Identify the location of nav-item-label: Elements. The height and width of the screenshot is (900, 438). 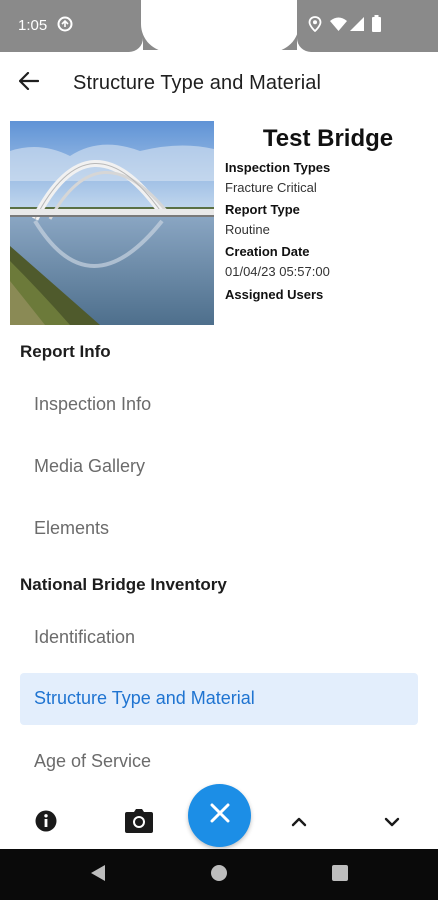
(72, 528).